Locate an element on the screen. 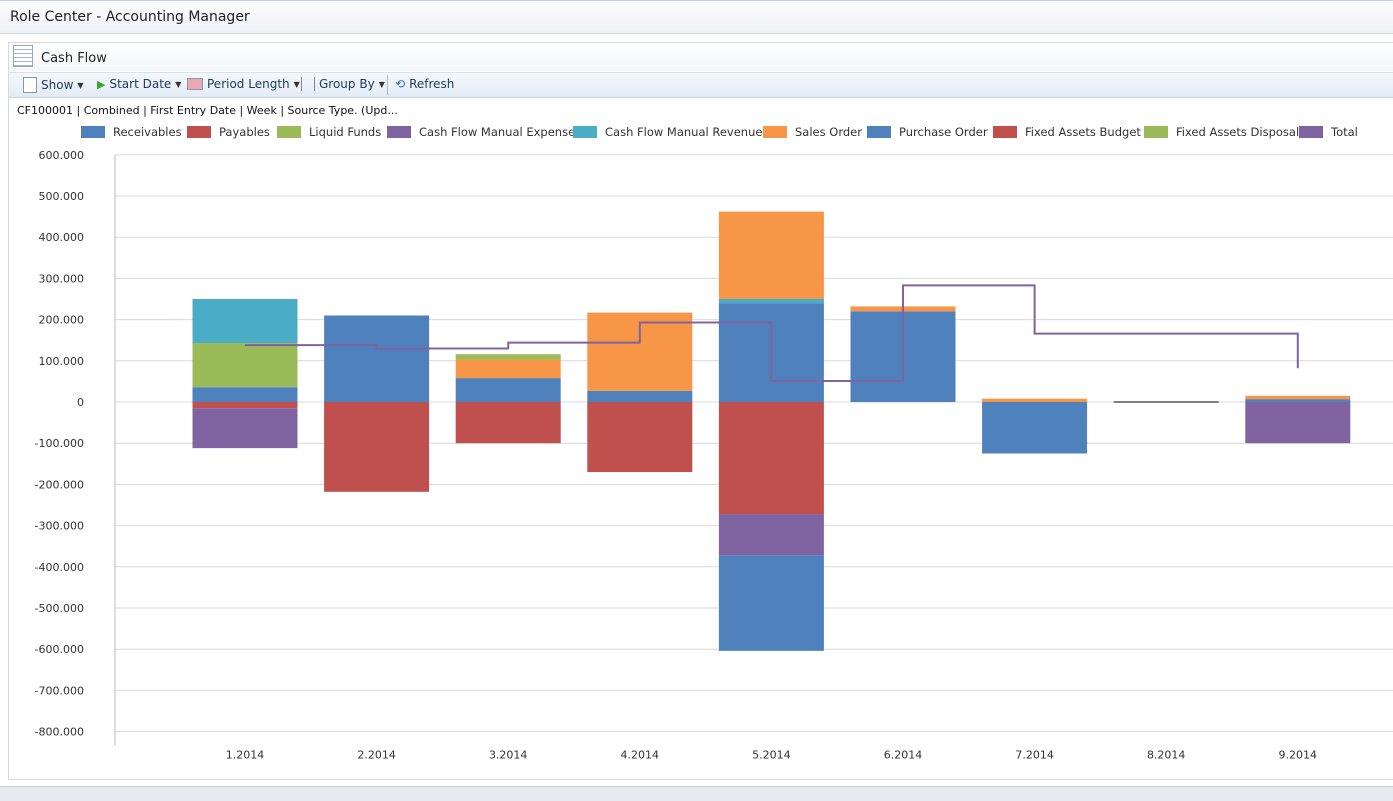 The image size is (1393, 801). x-tick-label: 1.2014 is located at coordinates (245, 755).